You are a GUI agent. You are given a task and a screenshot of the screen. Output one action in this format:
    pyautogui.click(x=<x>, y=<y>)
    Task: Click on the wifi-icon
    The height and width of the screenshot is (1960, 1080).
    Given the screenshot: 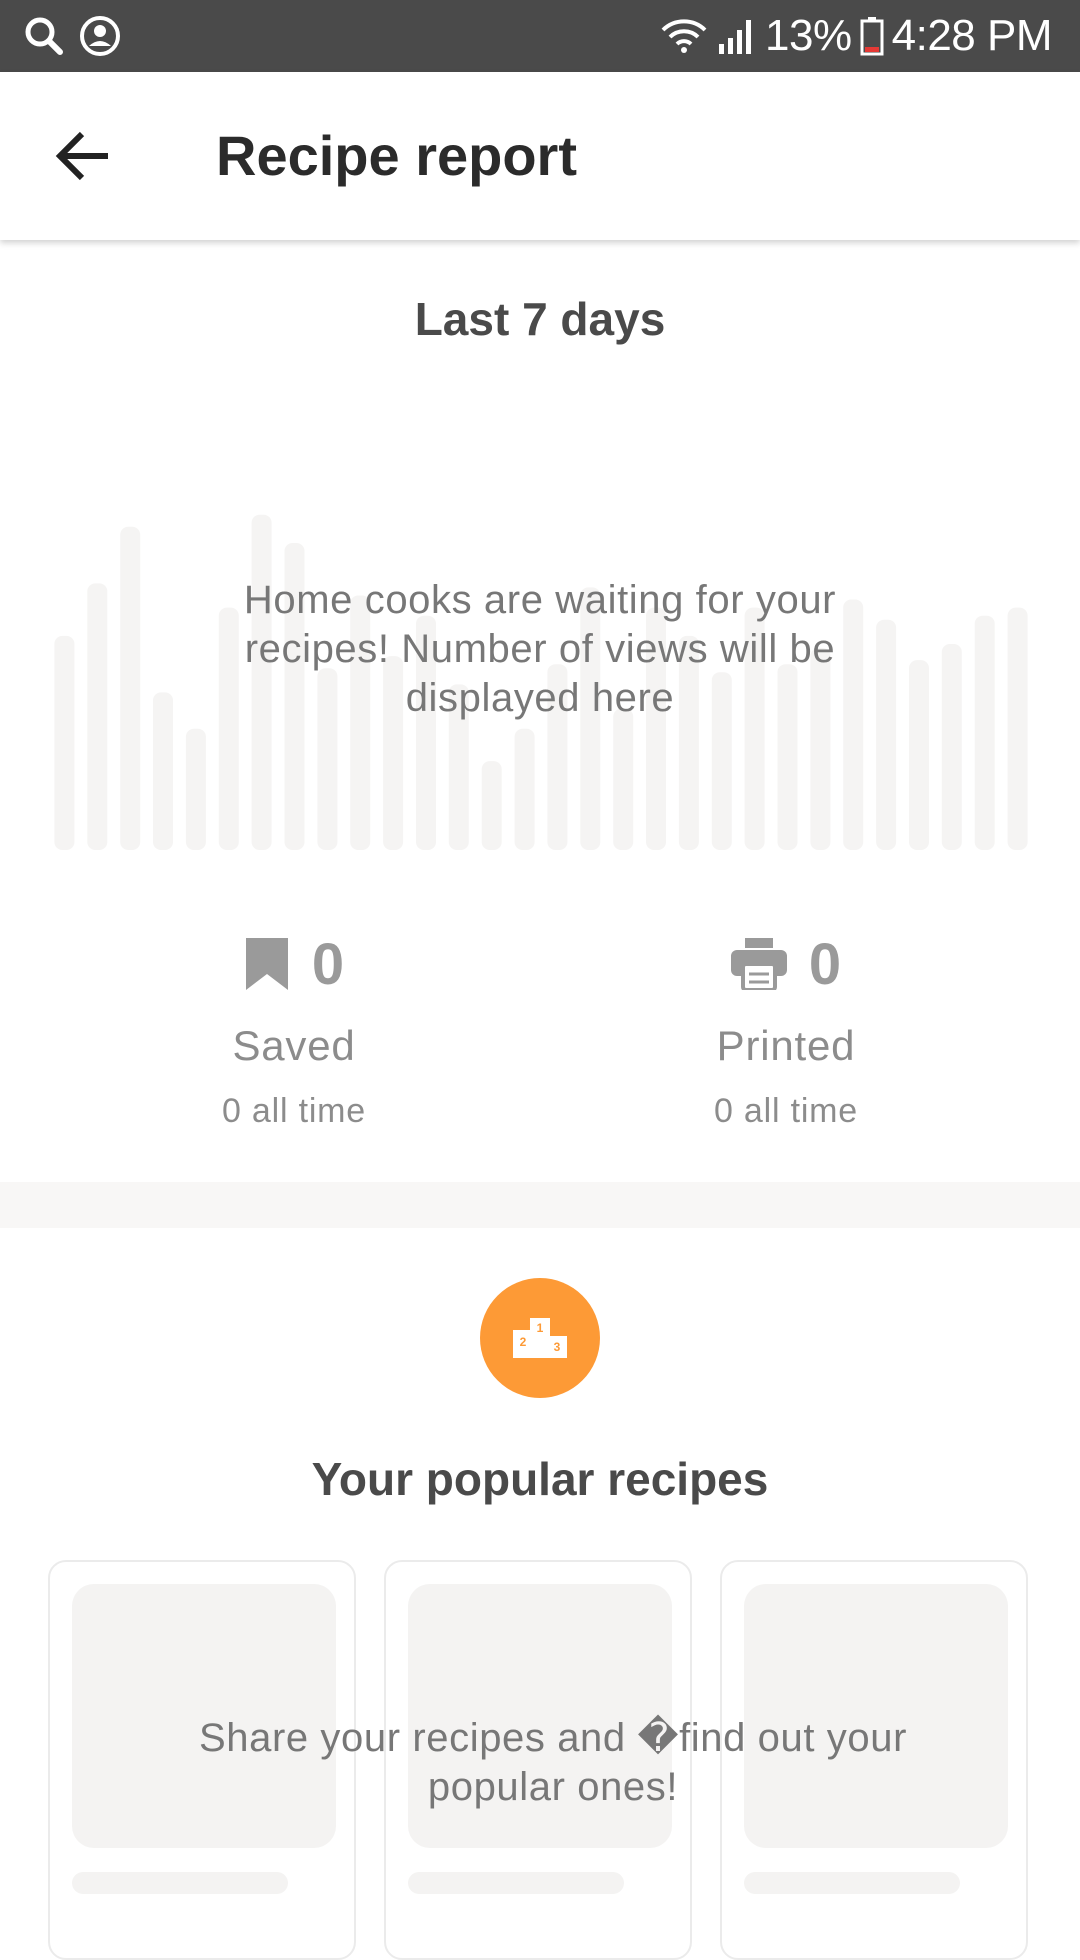 What is the action you would take?
    pyautogui.click(x=684, y=36)
    